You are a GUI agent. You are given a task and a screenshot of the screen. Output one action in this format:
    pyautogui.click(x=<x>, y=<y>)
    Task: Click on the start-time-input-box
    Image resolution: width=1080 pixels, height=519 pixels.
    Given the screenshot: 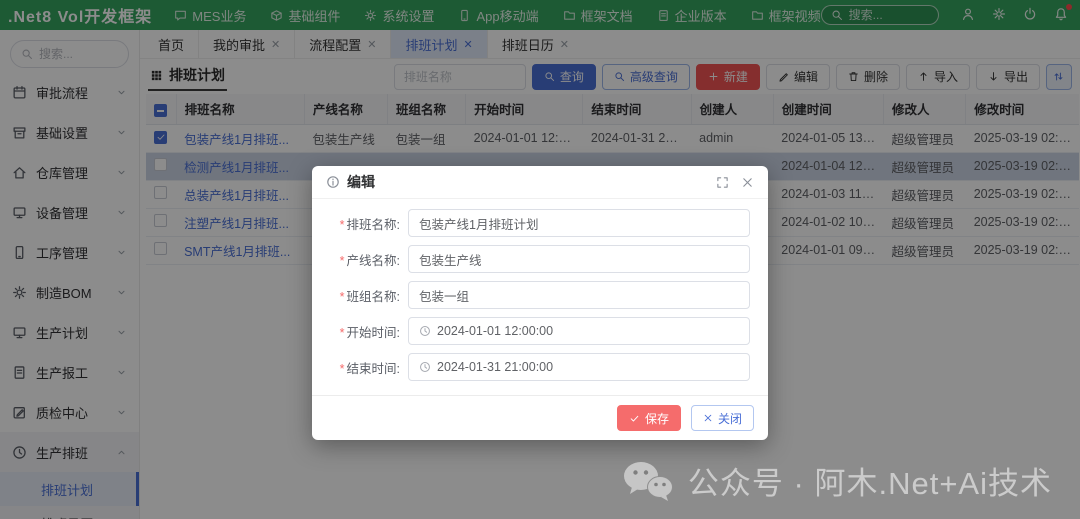 What is the action you would take?
    pyautogui.click(x=579, y=331)
    